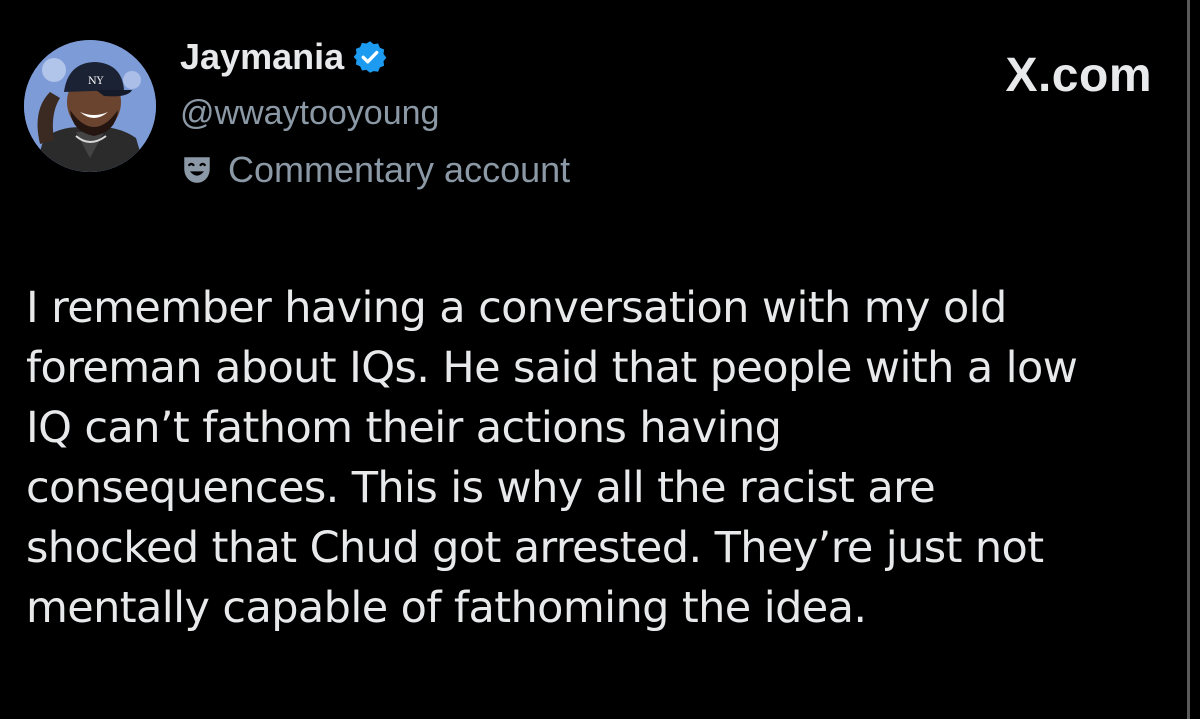  Describe the element at coordinates (197, 170) in the screenshot. I see `theater-mask-icon` at that location.